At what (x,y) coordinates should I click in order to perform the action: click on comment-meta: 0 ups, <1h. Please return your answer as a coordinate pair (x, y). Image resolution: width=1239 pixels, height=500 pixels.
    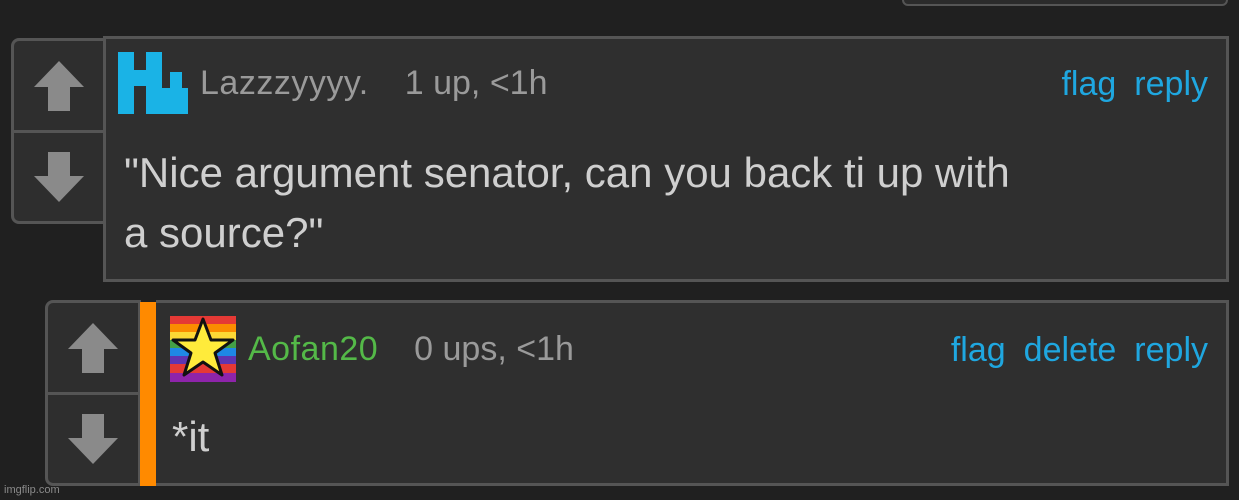
    Looking at the image, I should click on (494, 348).